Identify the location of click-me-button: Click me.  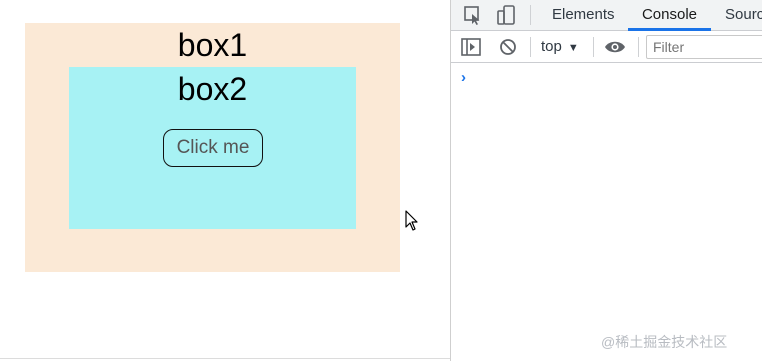
(213, 148).